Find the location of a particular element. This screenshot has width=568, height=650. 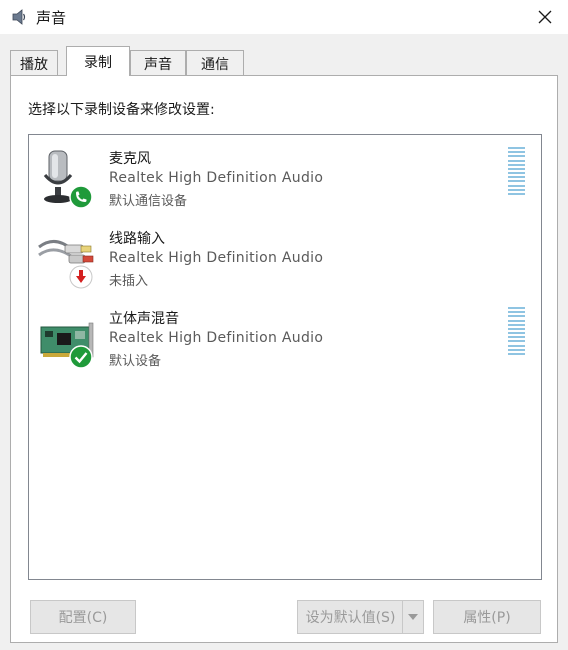

device-name: 麦克风 is located at coordinates (130, 159).